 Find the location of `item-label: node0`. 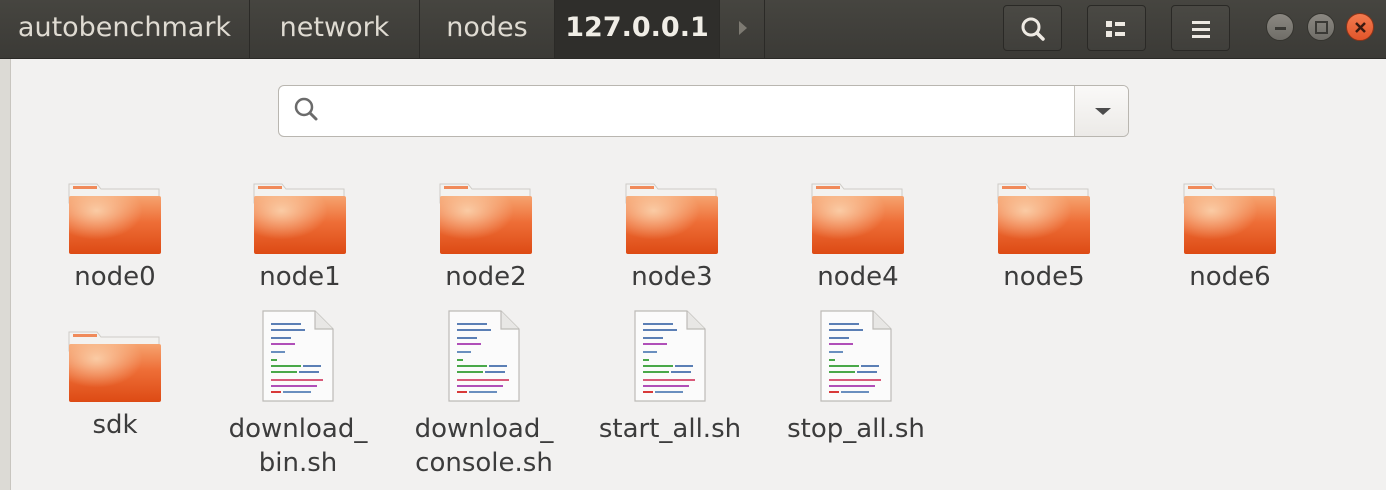

item-label: node0 is located at coordinates (115, 277).